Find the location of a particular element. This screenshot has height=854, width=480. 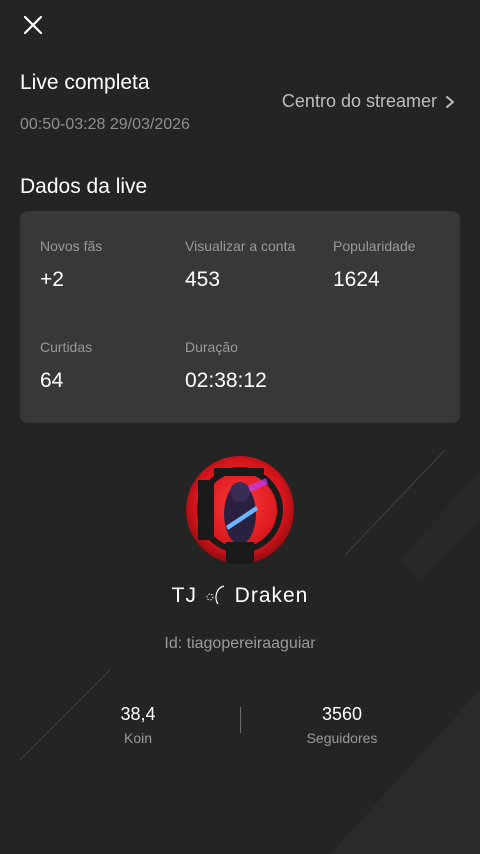

close-icon is located at coordinates (33, 25).